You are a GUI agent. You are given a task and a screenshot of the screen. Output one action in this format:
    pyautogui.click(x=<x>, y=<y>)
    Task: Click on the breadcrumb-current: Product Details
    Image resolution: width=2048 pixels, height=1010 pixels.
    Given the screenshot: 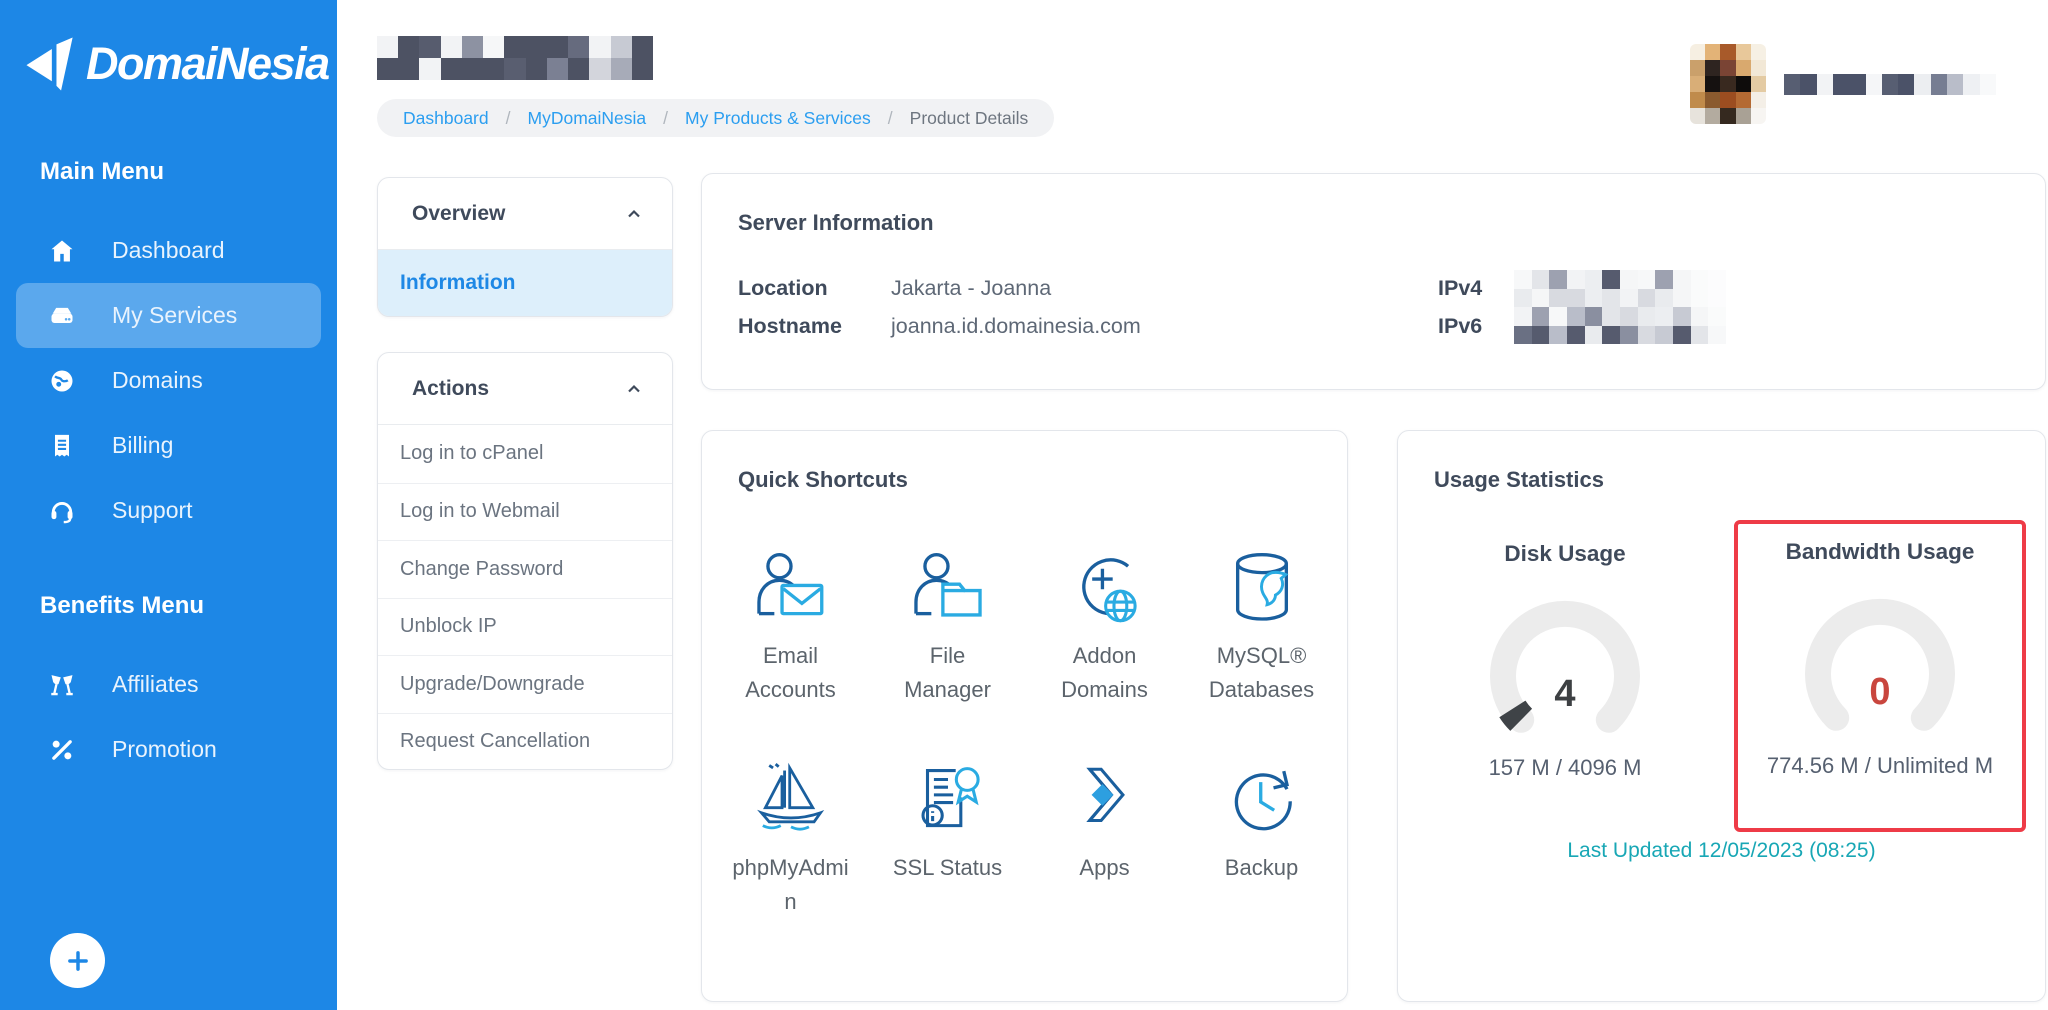 What is the action you would take?
    pyautogui.click(x=969, y=117)
    